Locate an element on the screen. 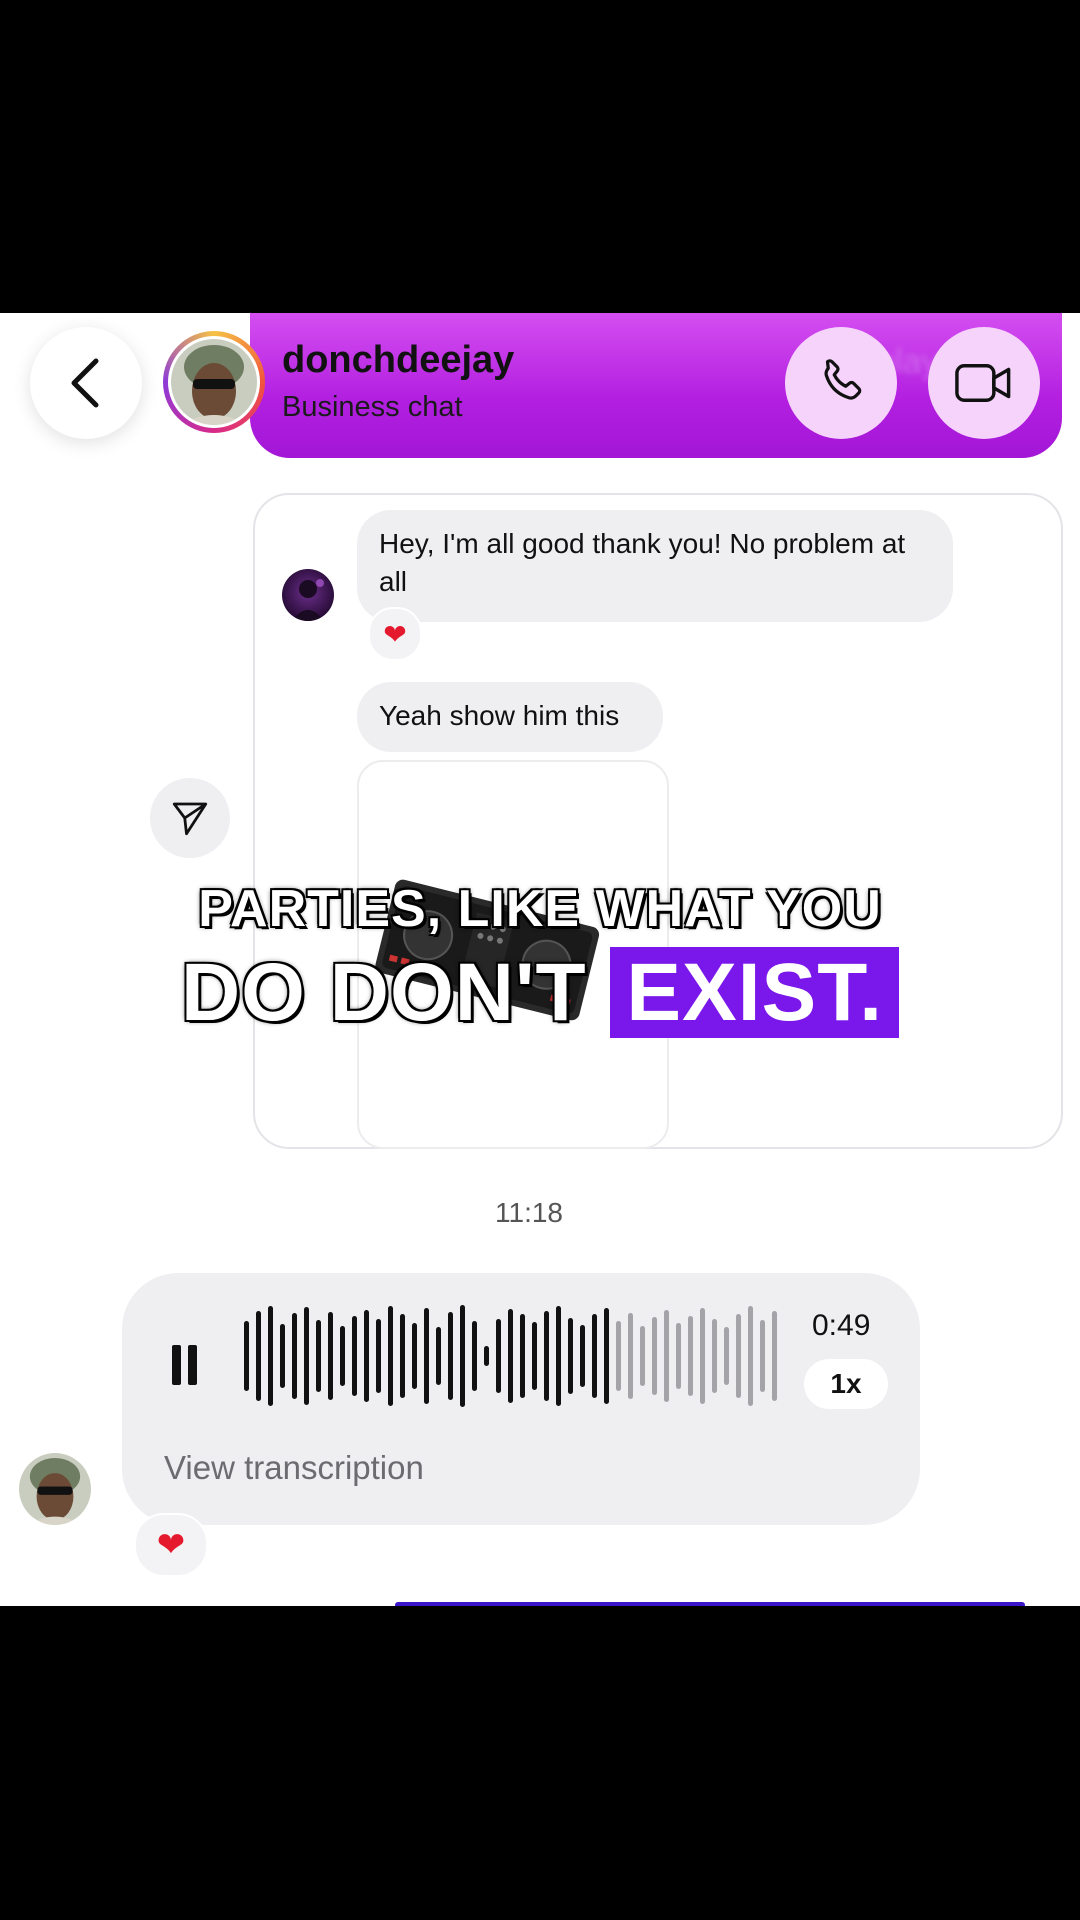 The height and width of the screenshot is (1920, 1080). message-timestamp: 11:18 is located at coordinates (529, 1212).